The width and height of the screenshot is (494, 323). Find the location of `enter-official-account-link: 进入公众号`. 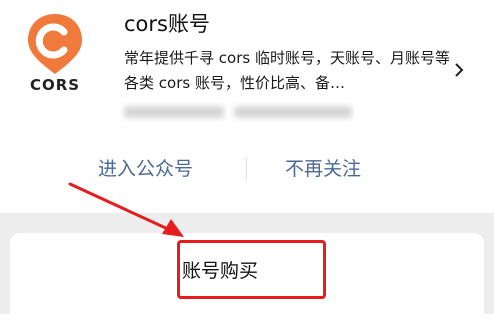

enter-official-account-link: 进入公众号 is located at coordinates (145, 167).